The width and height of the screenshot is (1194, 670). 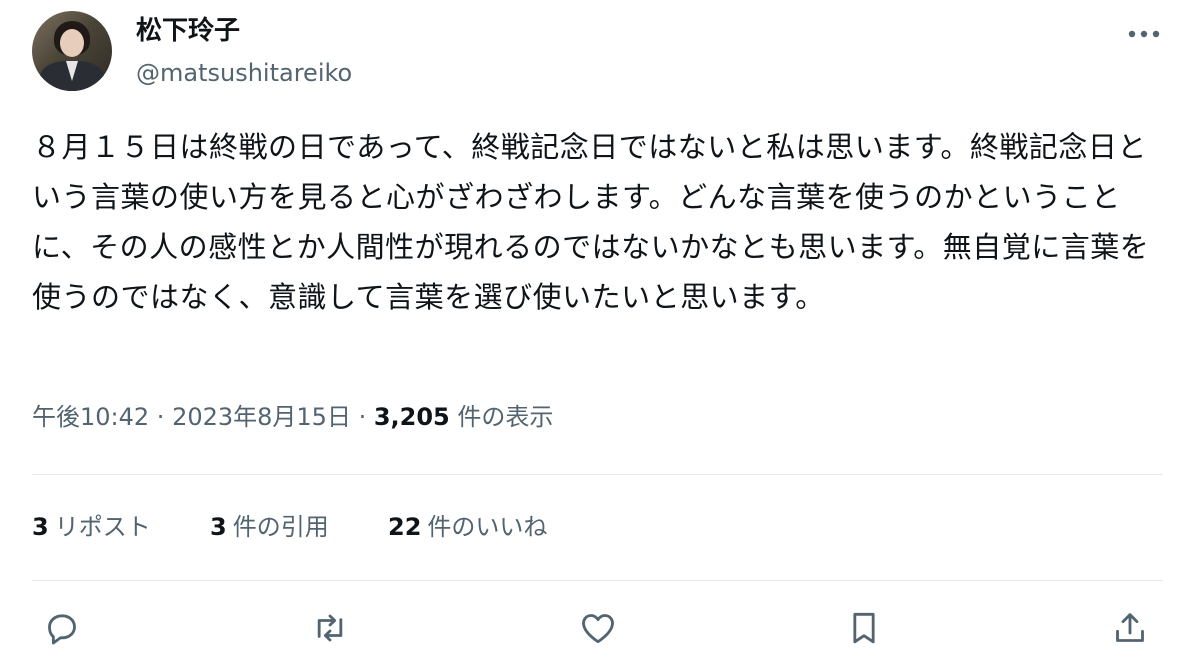 I want to click on share-button, so click(x=1130, y=628).